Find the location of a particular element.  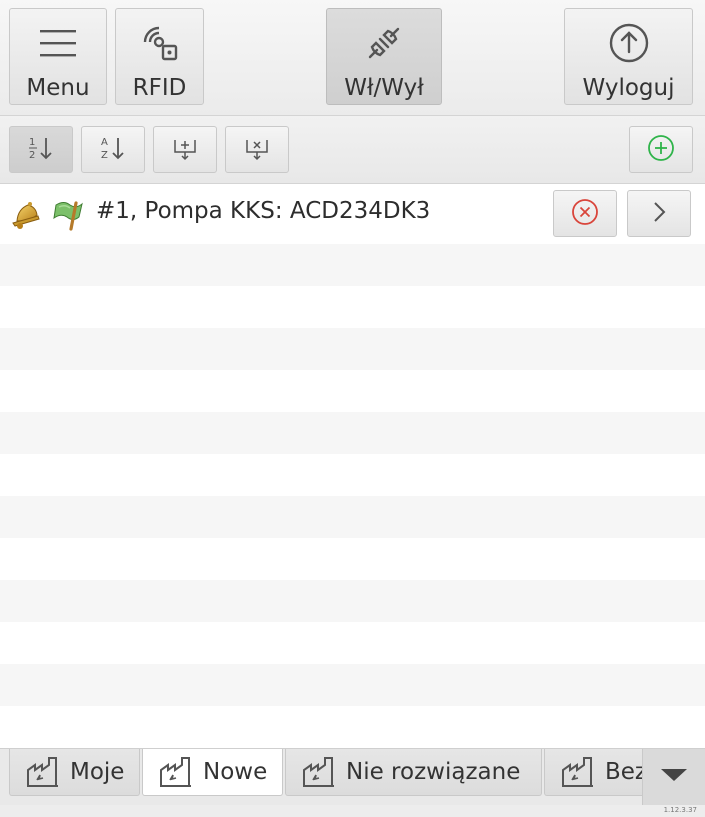

filter-tabs: Moje Nowe Nie rozwiązane Bez is located at coordinates (352, 776).